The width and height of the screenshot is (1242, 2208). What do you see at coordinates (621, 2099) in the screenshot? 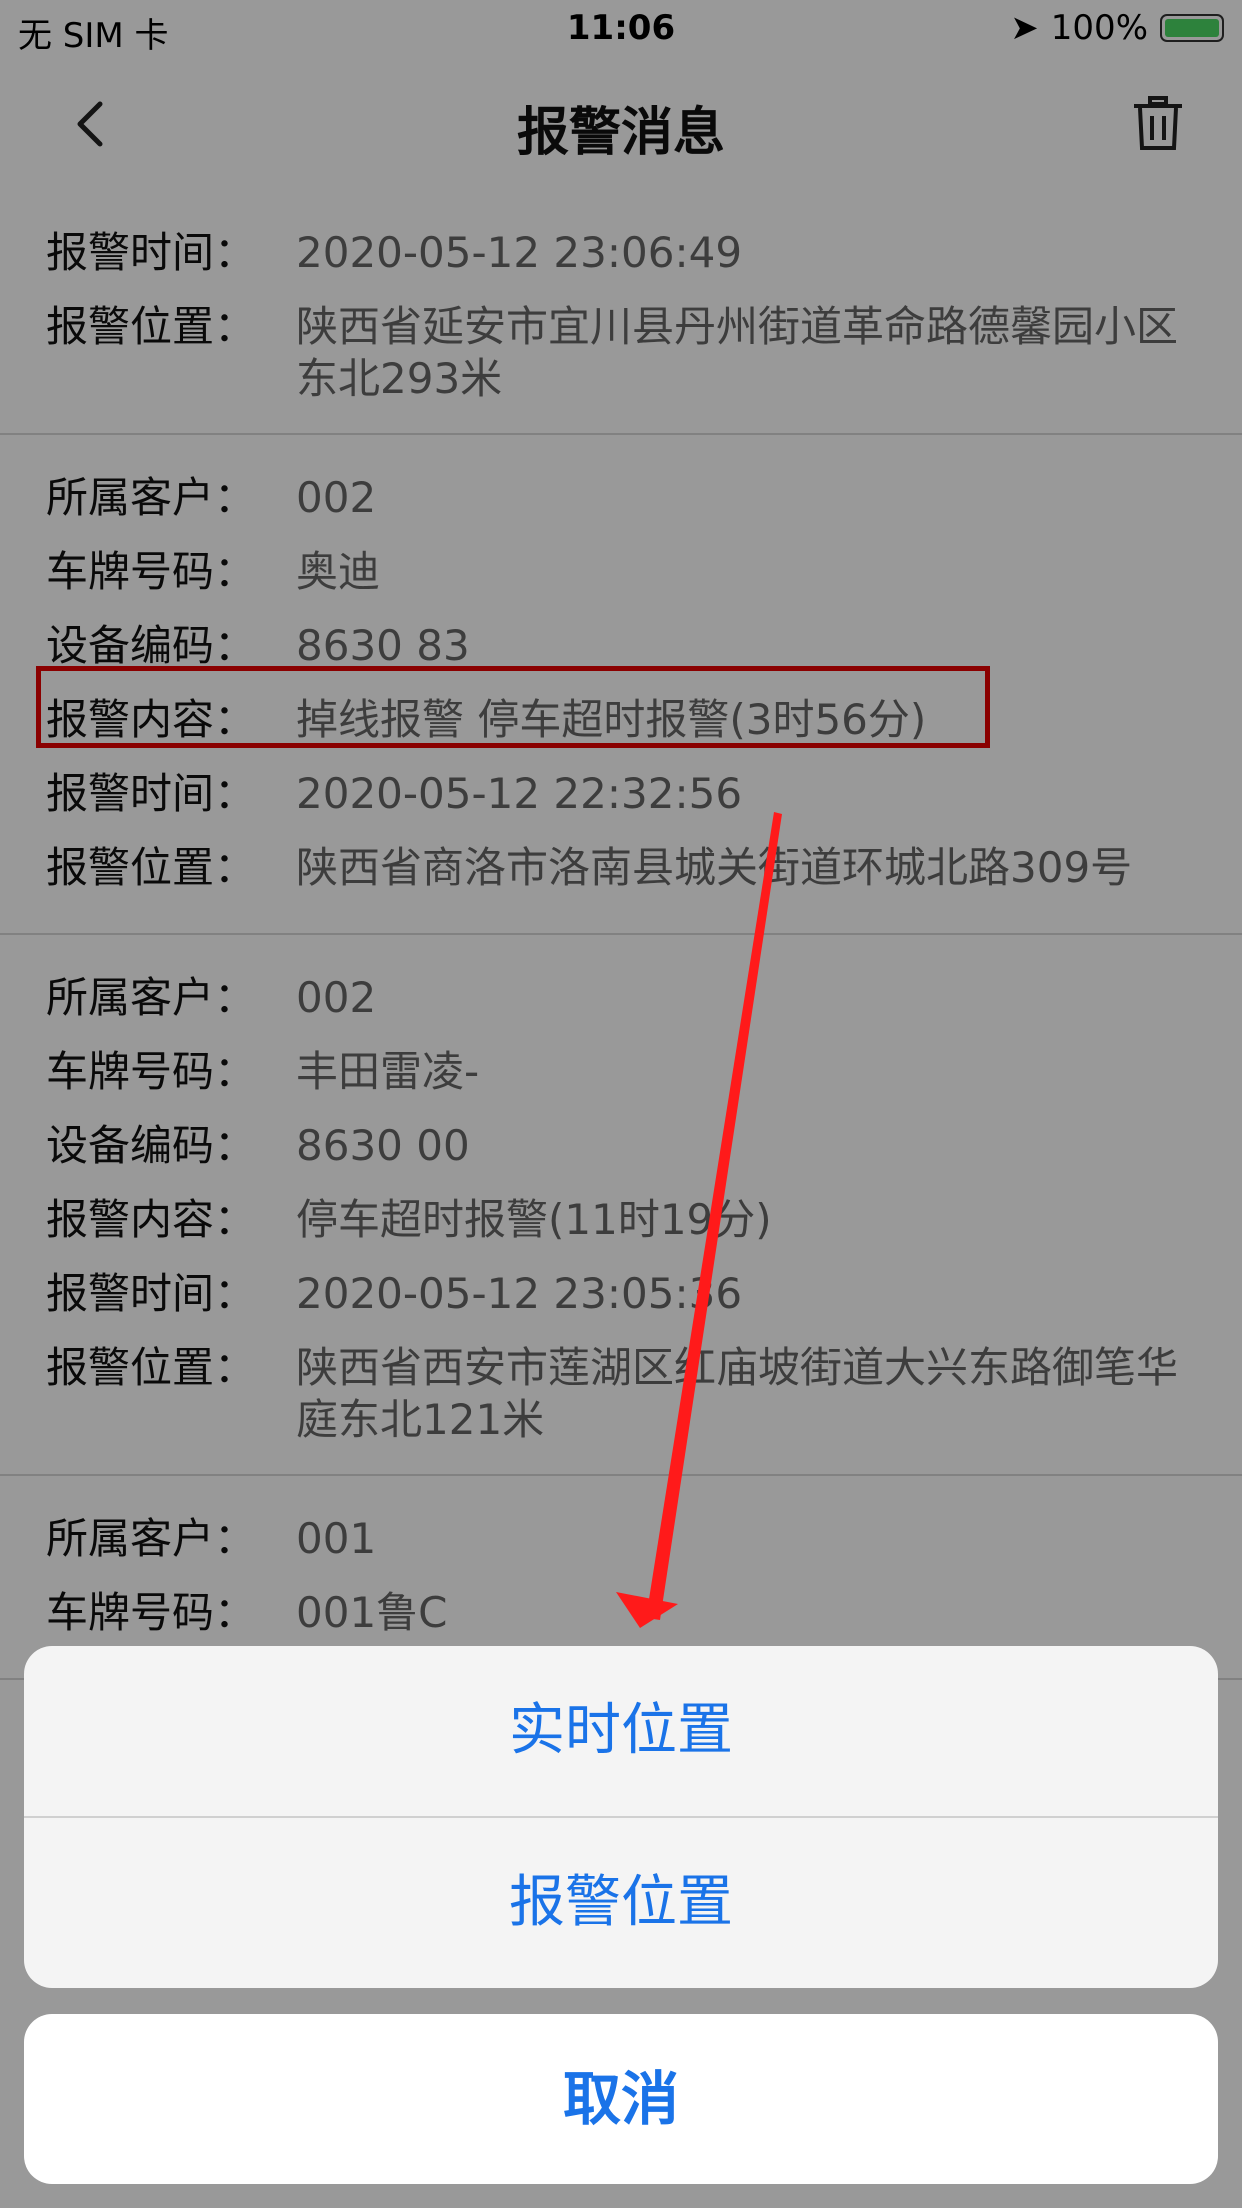
I see `cancel-button: 取消` at bounding box center [621, 2099].